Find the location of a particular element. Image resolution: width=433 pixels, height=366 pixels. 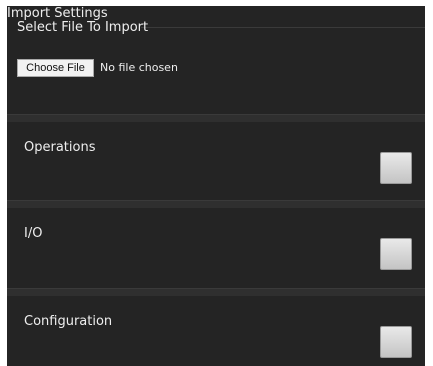

configuration-toggle is located at coordinates (396, 342).